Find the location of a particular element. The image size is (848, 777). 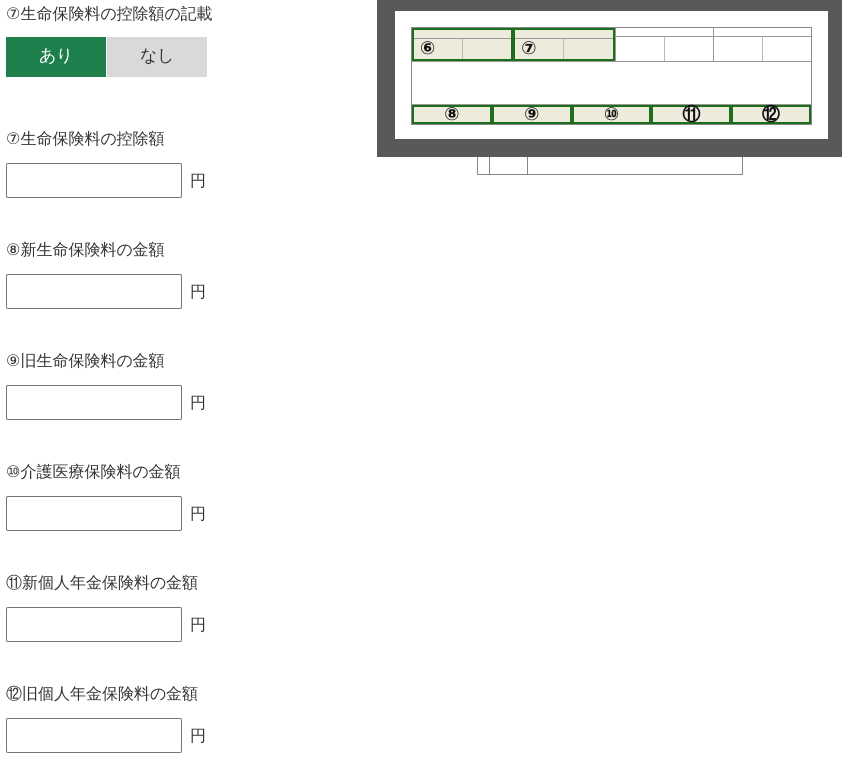

form-number: ⑥ is located at coordinates (428, 49).